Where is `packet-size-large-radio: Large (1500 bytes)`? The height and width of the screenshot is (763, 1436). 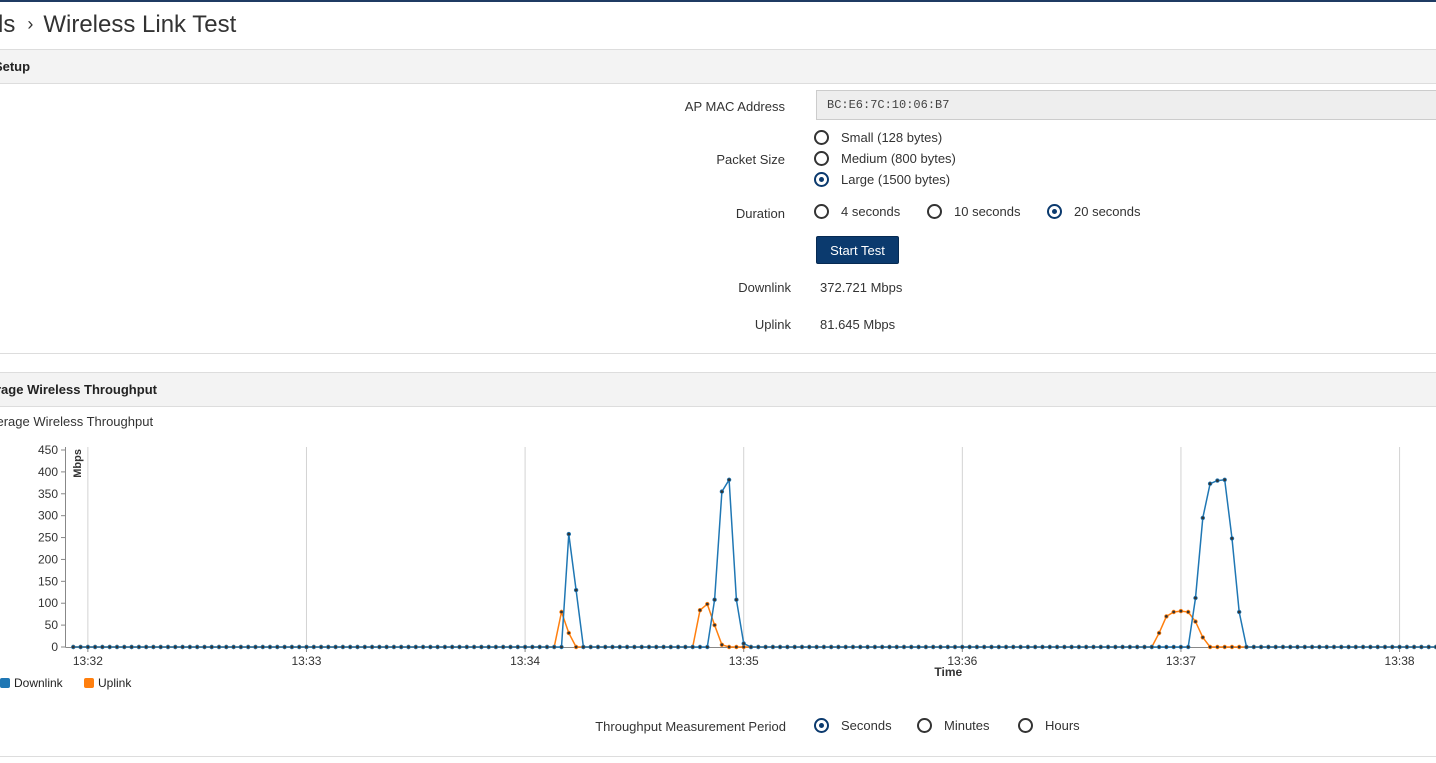
packet-size-large-radio: Large (1500 bytes) is located at coordinates (882, 179).